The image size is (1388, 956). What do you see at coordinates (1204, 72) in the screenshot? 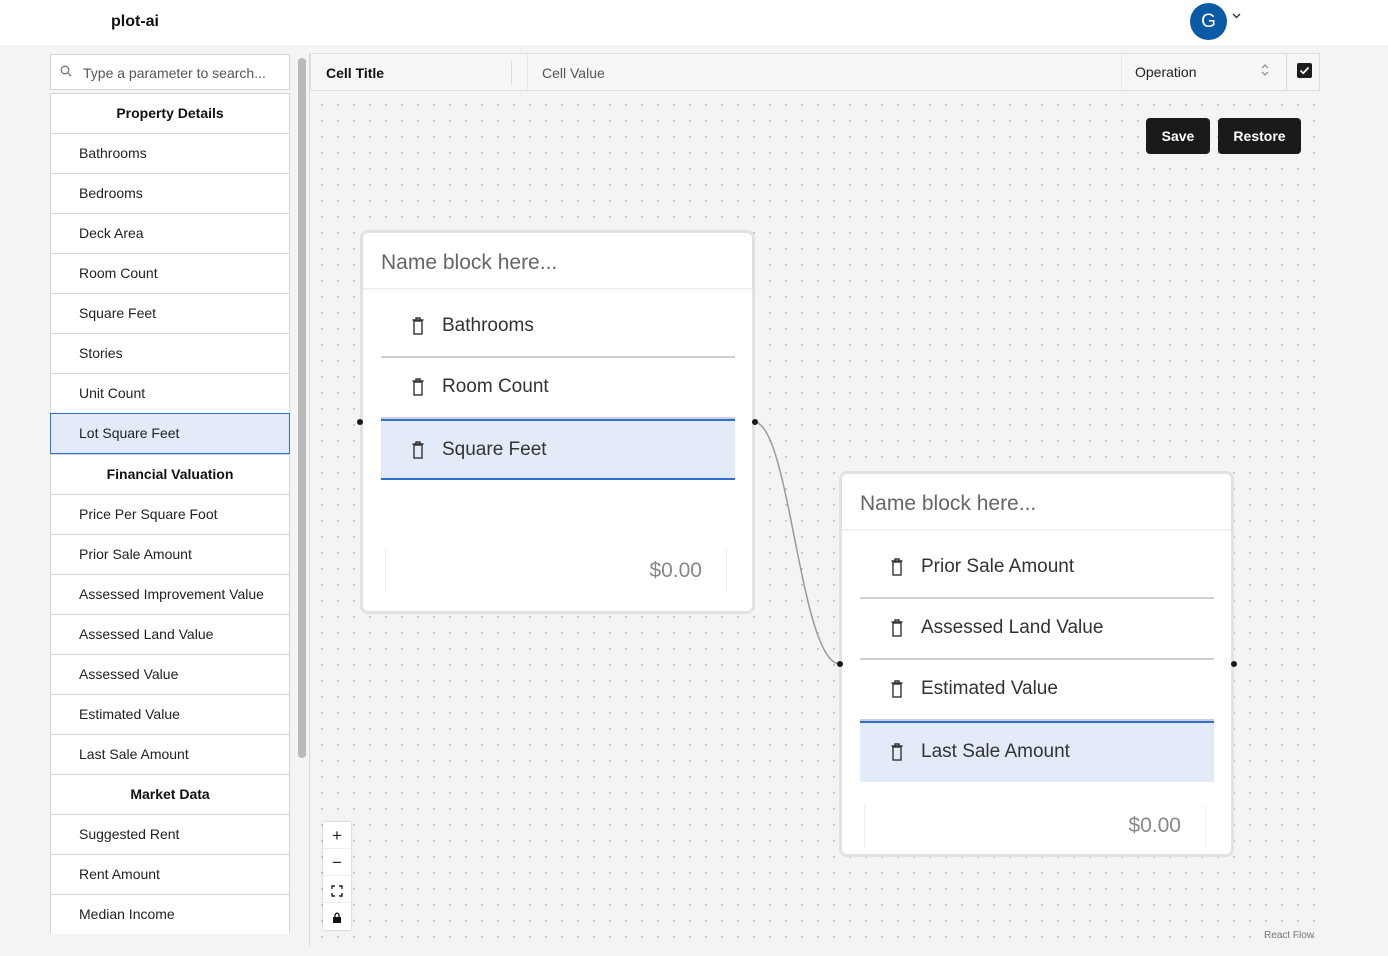
I see `operation-select: Operation` at bounding box center [1204, 72].